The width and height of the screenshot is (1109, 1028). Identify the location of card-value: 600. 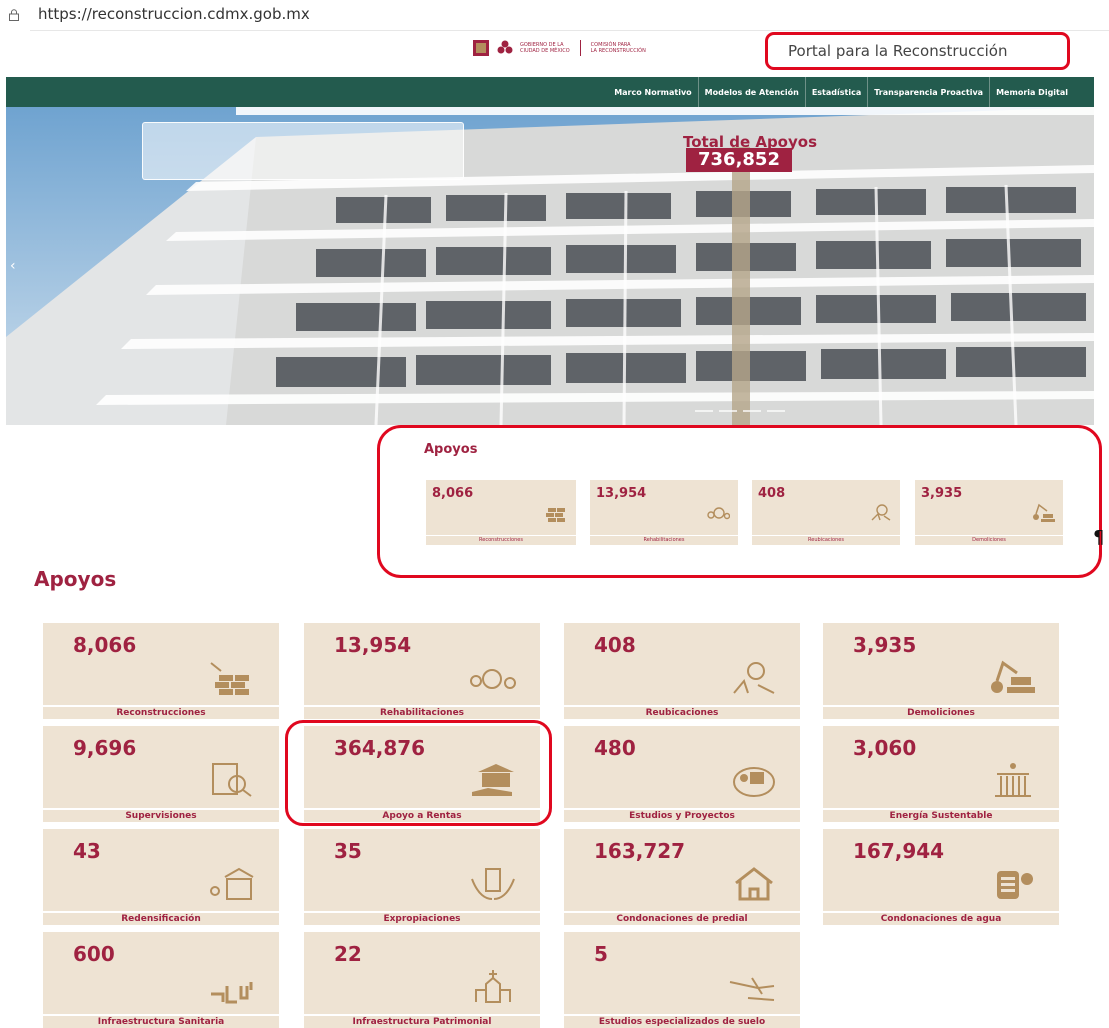
(94, 954).